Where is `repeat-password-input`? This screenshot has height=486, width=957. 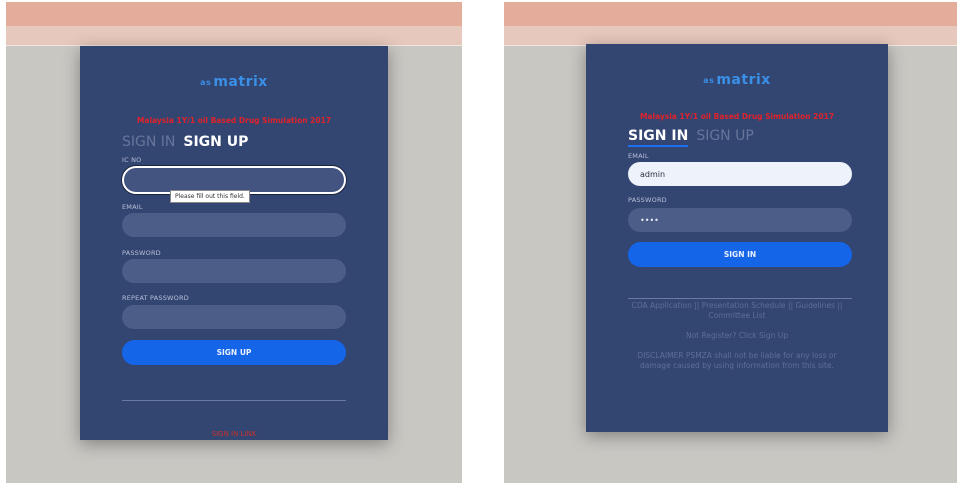
repeat-password-input is located at coordinates (234, 317).